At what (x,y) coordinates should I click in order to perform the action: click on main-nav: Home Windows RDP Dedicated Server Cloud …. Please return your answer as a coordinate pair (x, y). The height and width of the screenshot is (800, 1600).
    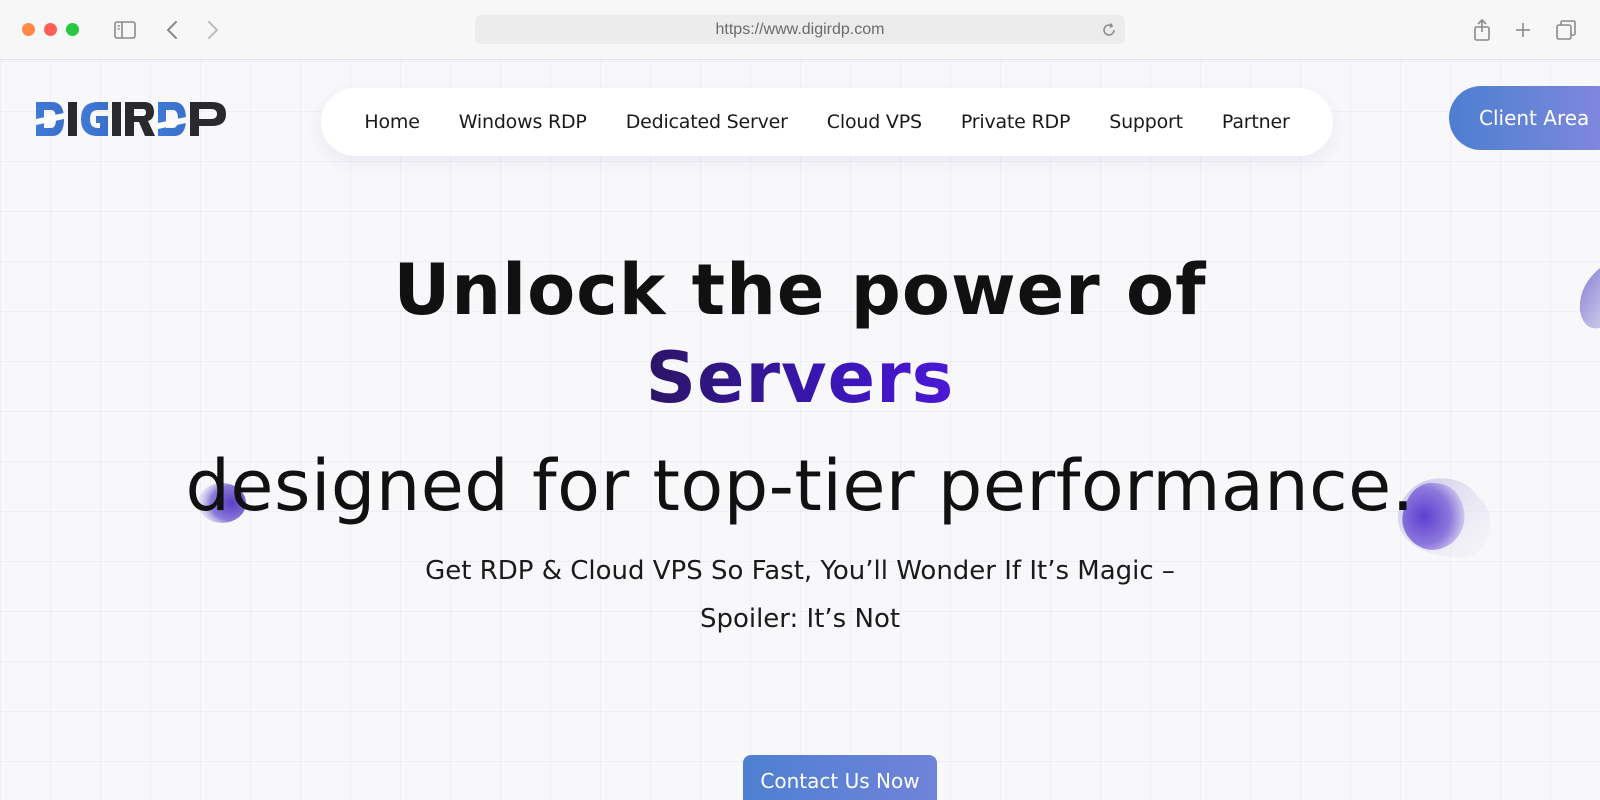
    Looking at the image, I should click on (827, 122).